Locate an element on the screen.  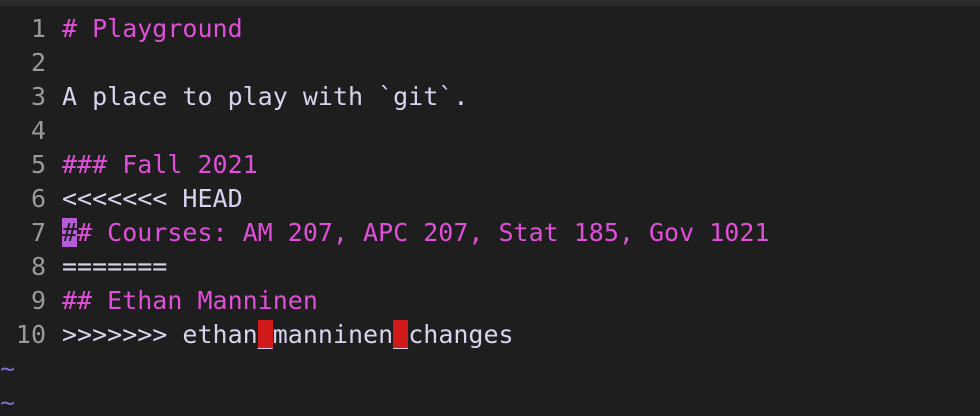
line-content: # Playground is located at coordinates (152, 29).